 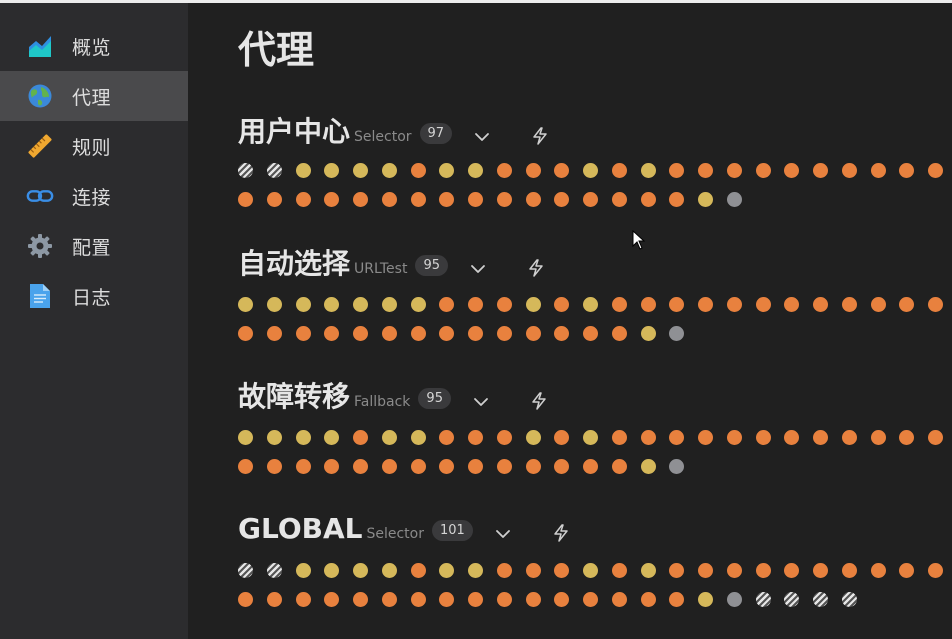 I want to click on sidebar-item-proxies: 代理, so click(x=94, y=96).